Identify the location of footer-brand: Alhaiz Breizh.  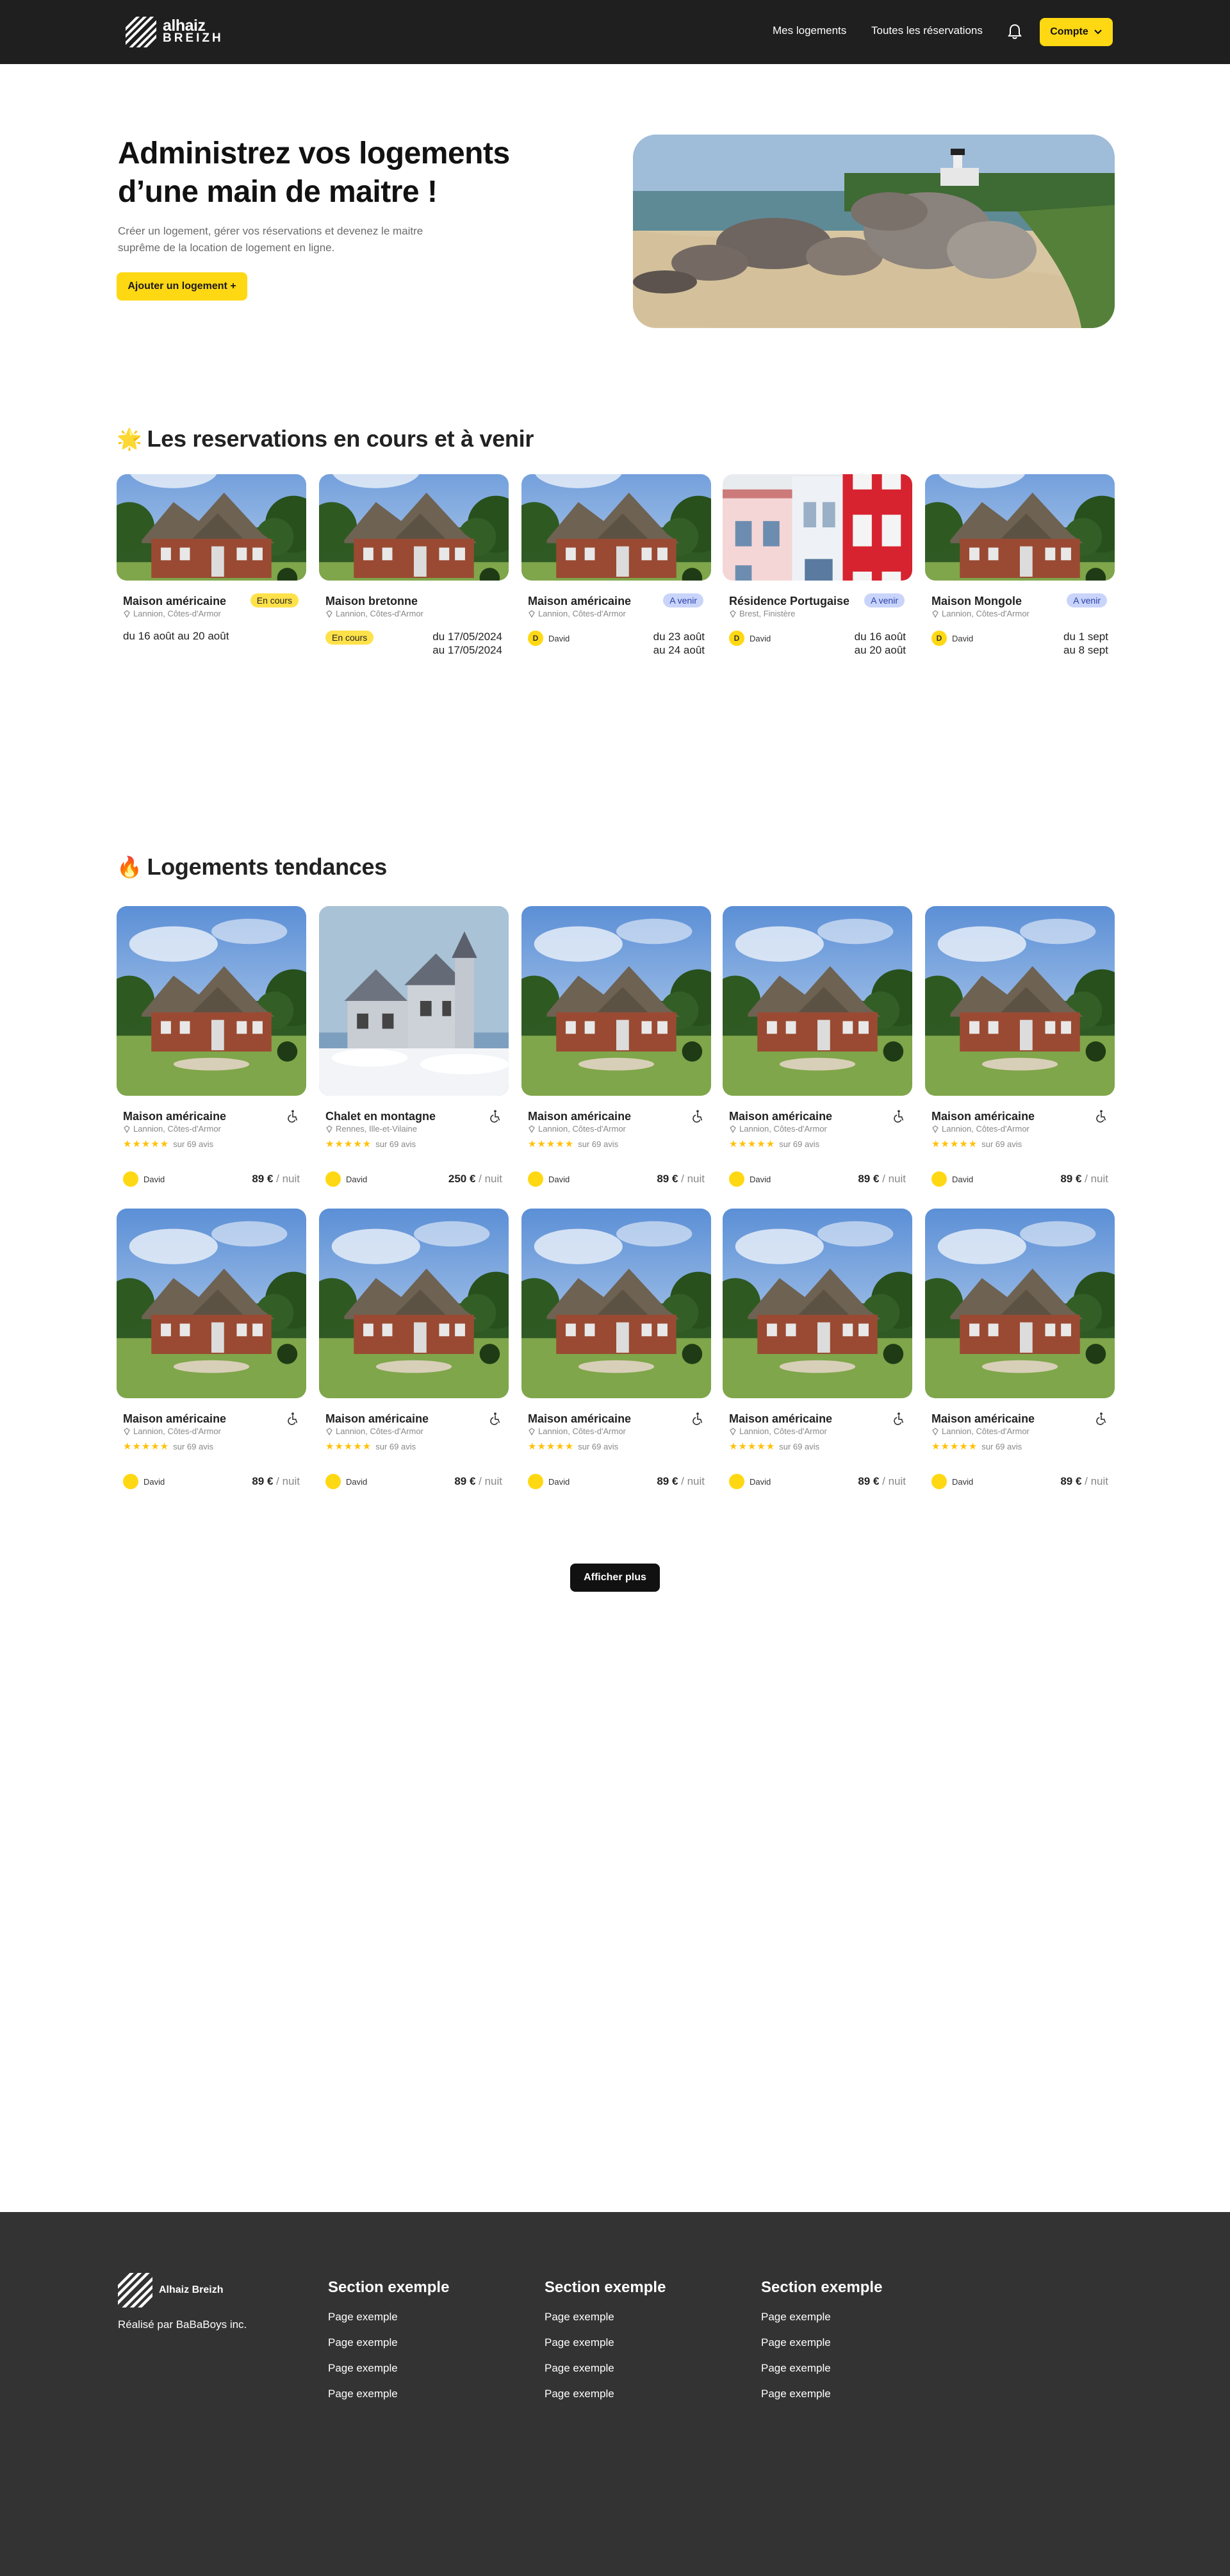
(171, 2290).